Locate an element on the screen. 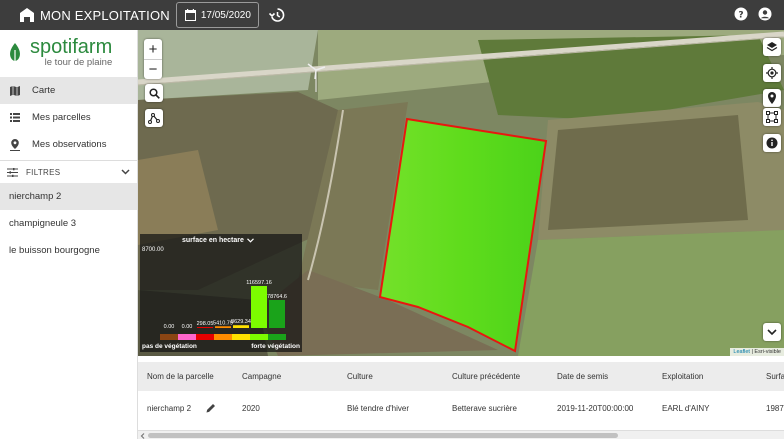 The height and width of the screenshot is (439, 784). col-header-surface: Surfa is located at coordinates (775, 376).